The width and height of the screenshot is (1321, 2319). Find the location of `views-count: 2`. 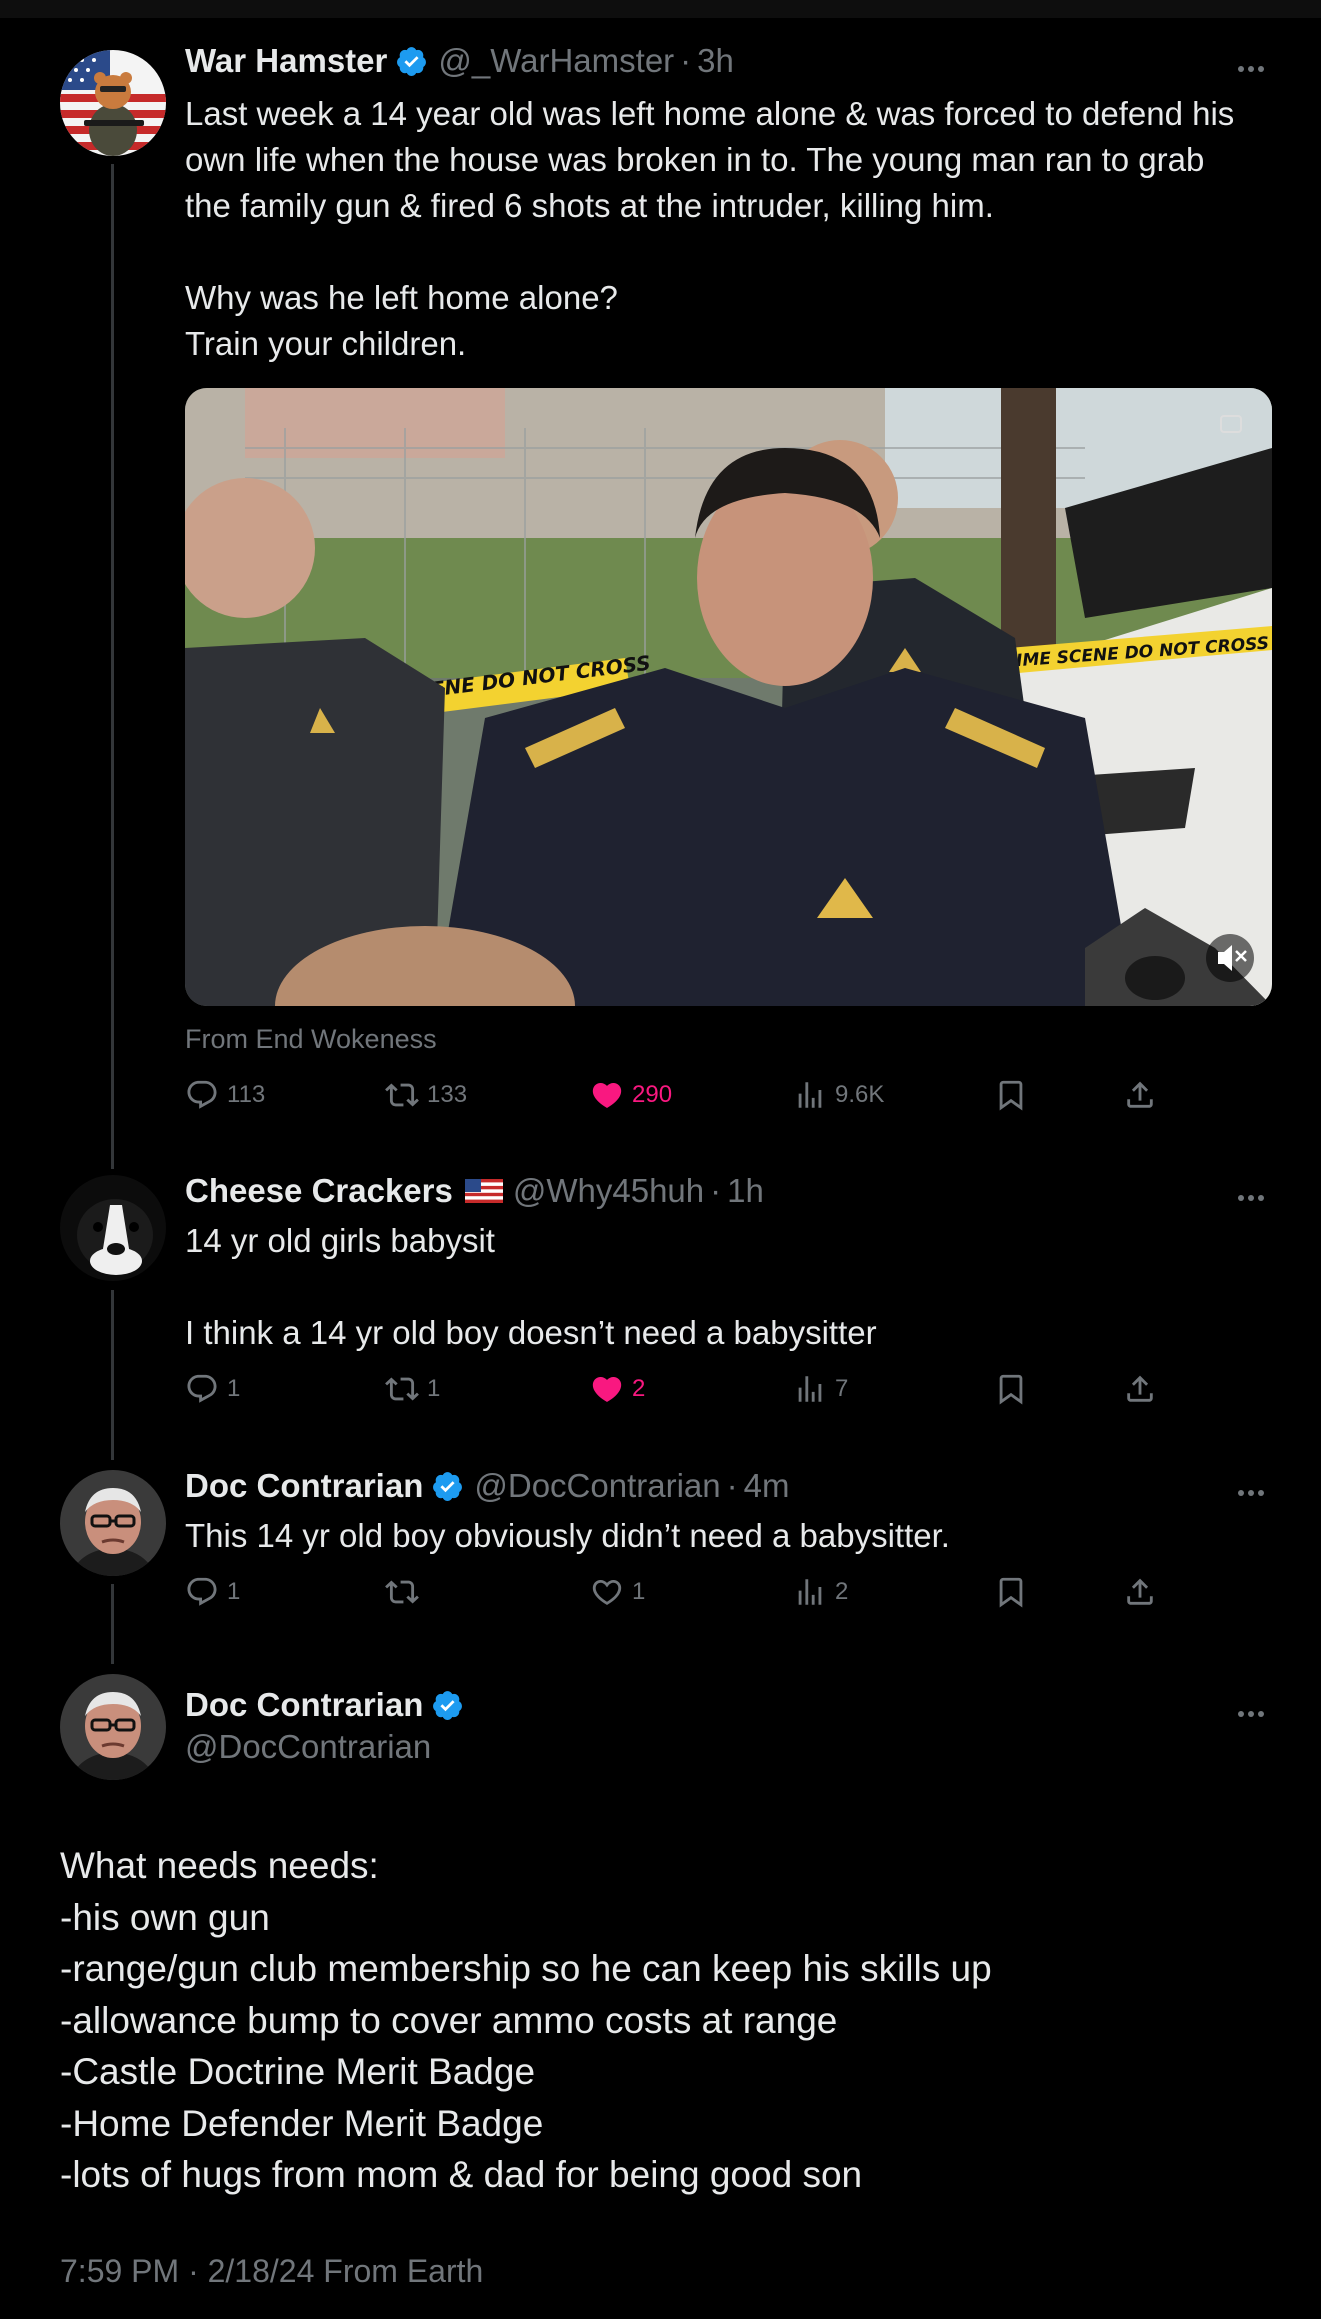

views-count: 2 is located at coordinates (842, 1591).